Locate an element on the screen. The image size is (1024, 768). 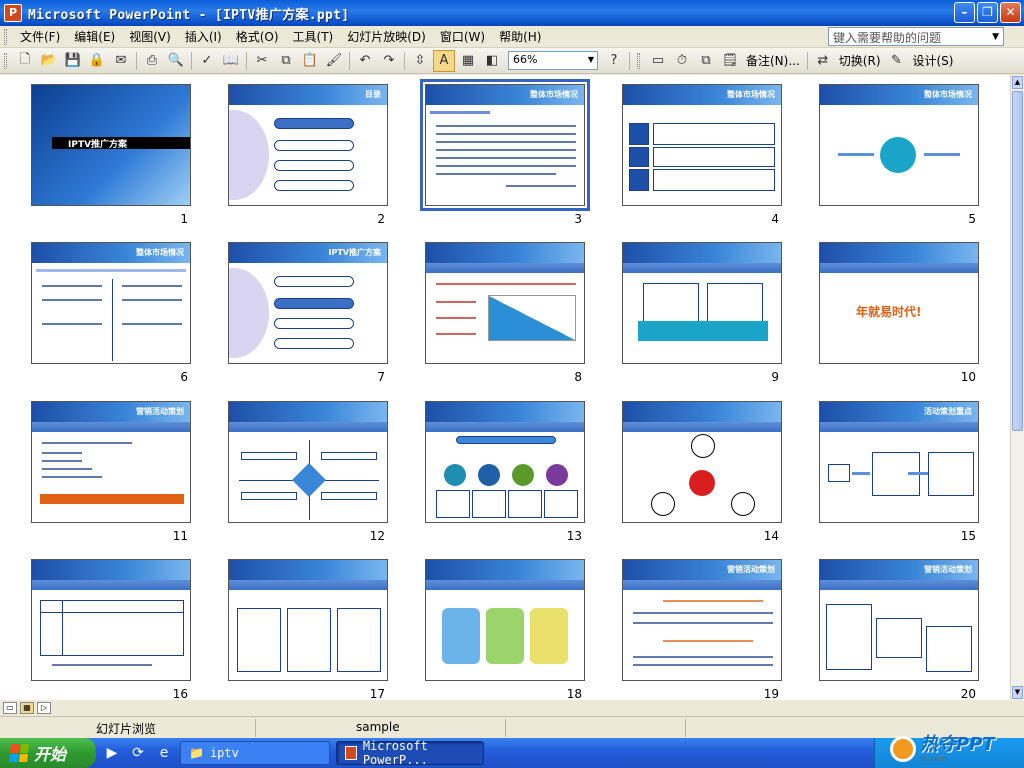
color-grayscale-icon: ◧ is located at coordinates (492, 61).